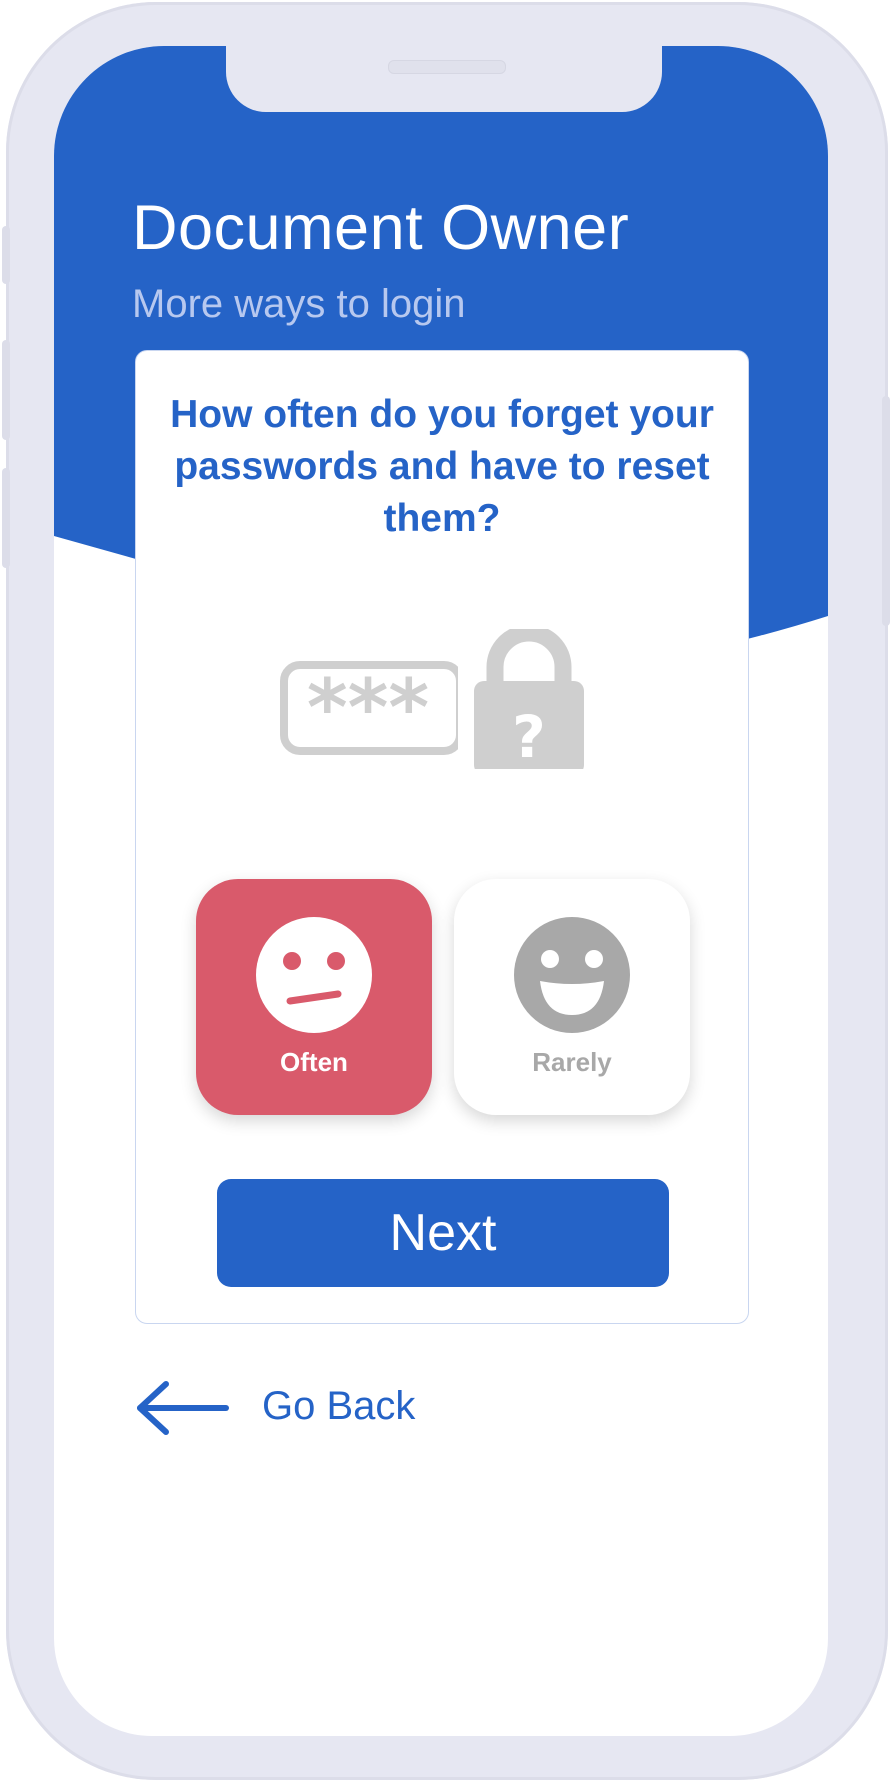 The width and height of the screenshot is (892, 1784). What do you see at coordinates (572, 1062) in the screenshot?
I see `choice-rarely-label: Rarely` at bounding box center [572, 1062].